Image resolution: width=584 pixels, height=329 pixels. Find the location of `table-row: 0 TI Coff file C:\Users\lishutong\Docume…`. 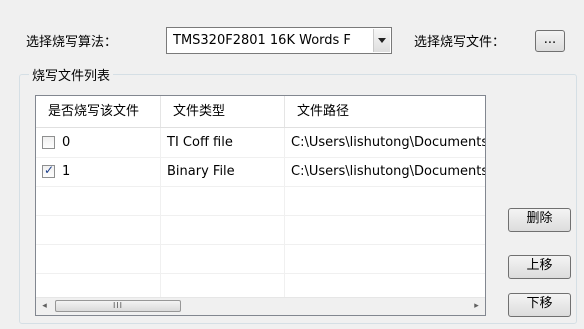

table-row: 0 TI Coff file C:\Users\lishutong\Docume… is located at coordinates (260, 143).